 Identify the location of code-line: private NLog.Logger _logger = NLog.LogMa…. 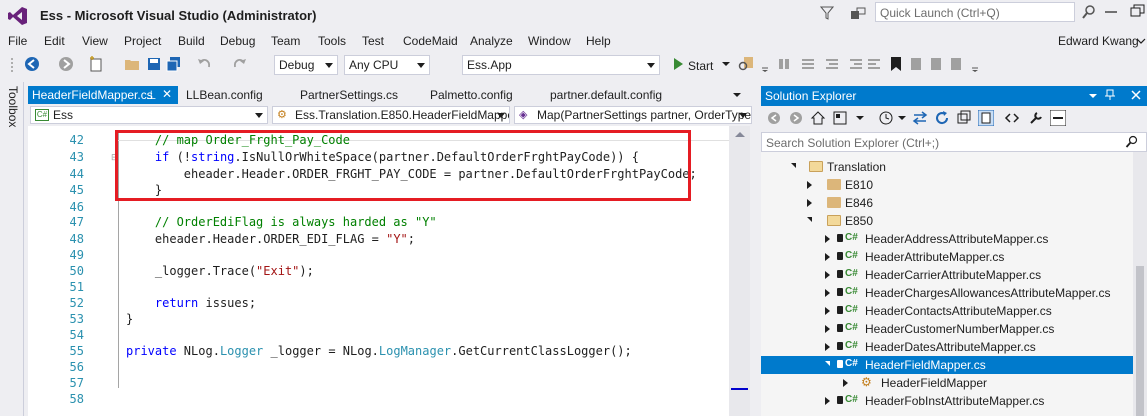
(379, 351).